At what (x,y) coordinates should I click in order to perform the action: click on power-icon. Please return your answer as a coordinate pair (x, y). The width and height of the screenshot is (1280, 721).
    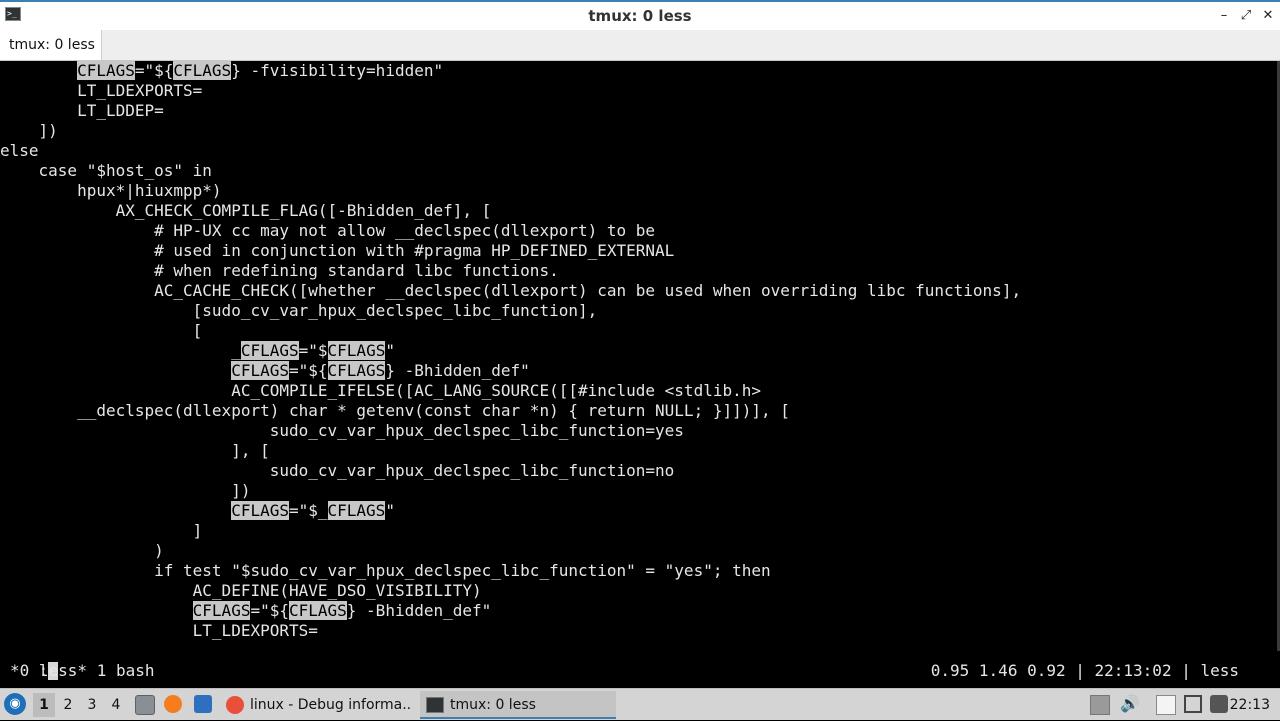
    Looking at the image, I should click on (1219, 704).